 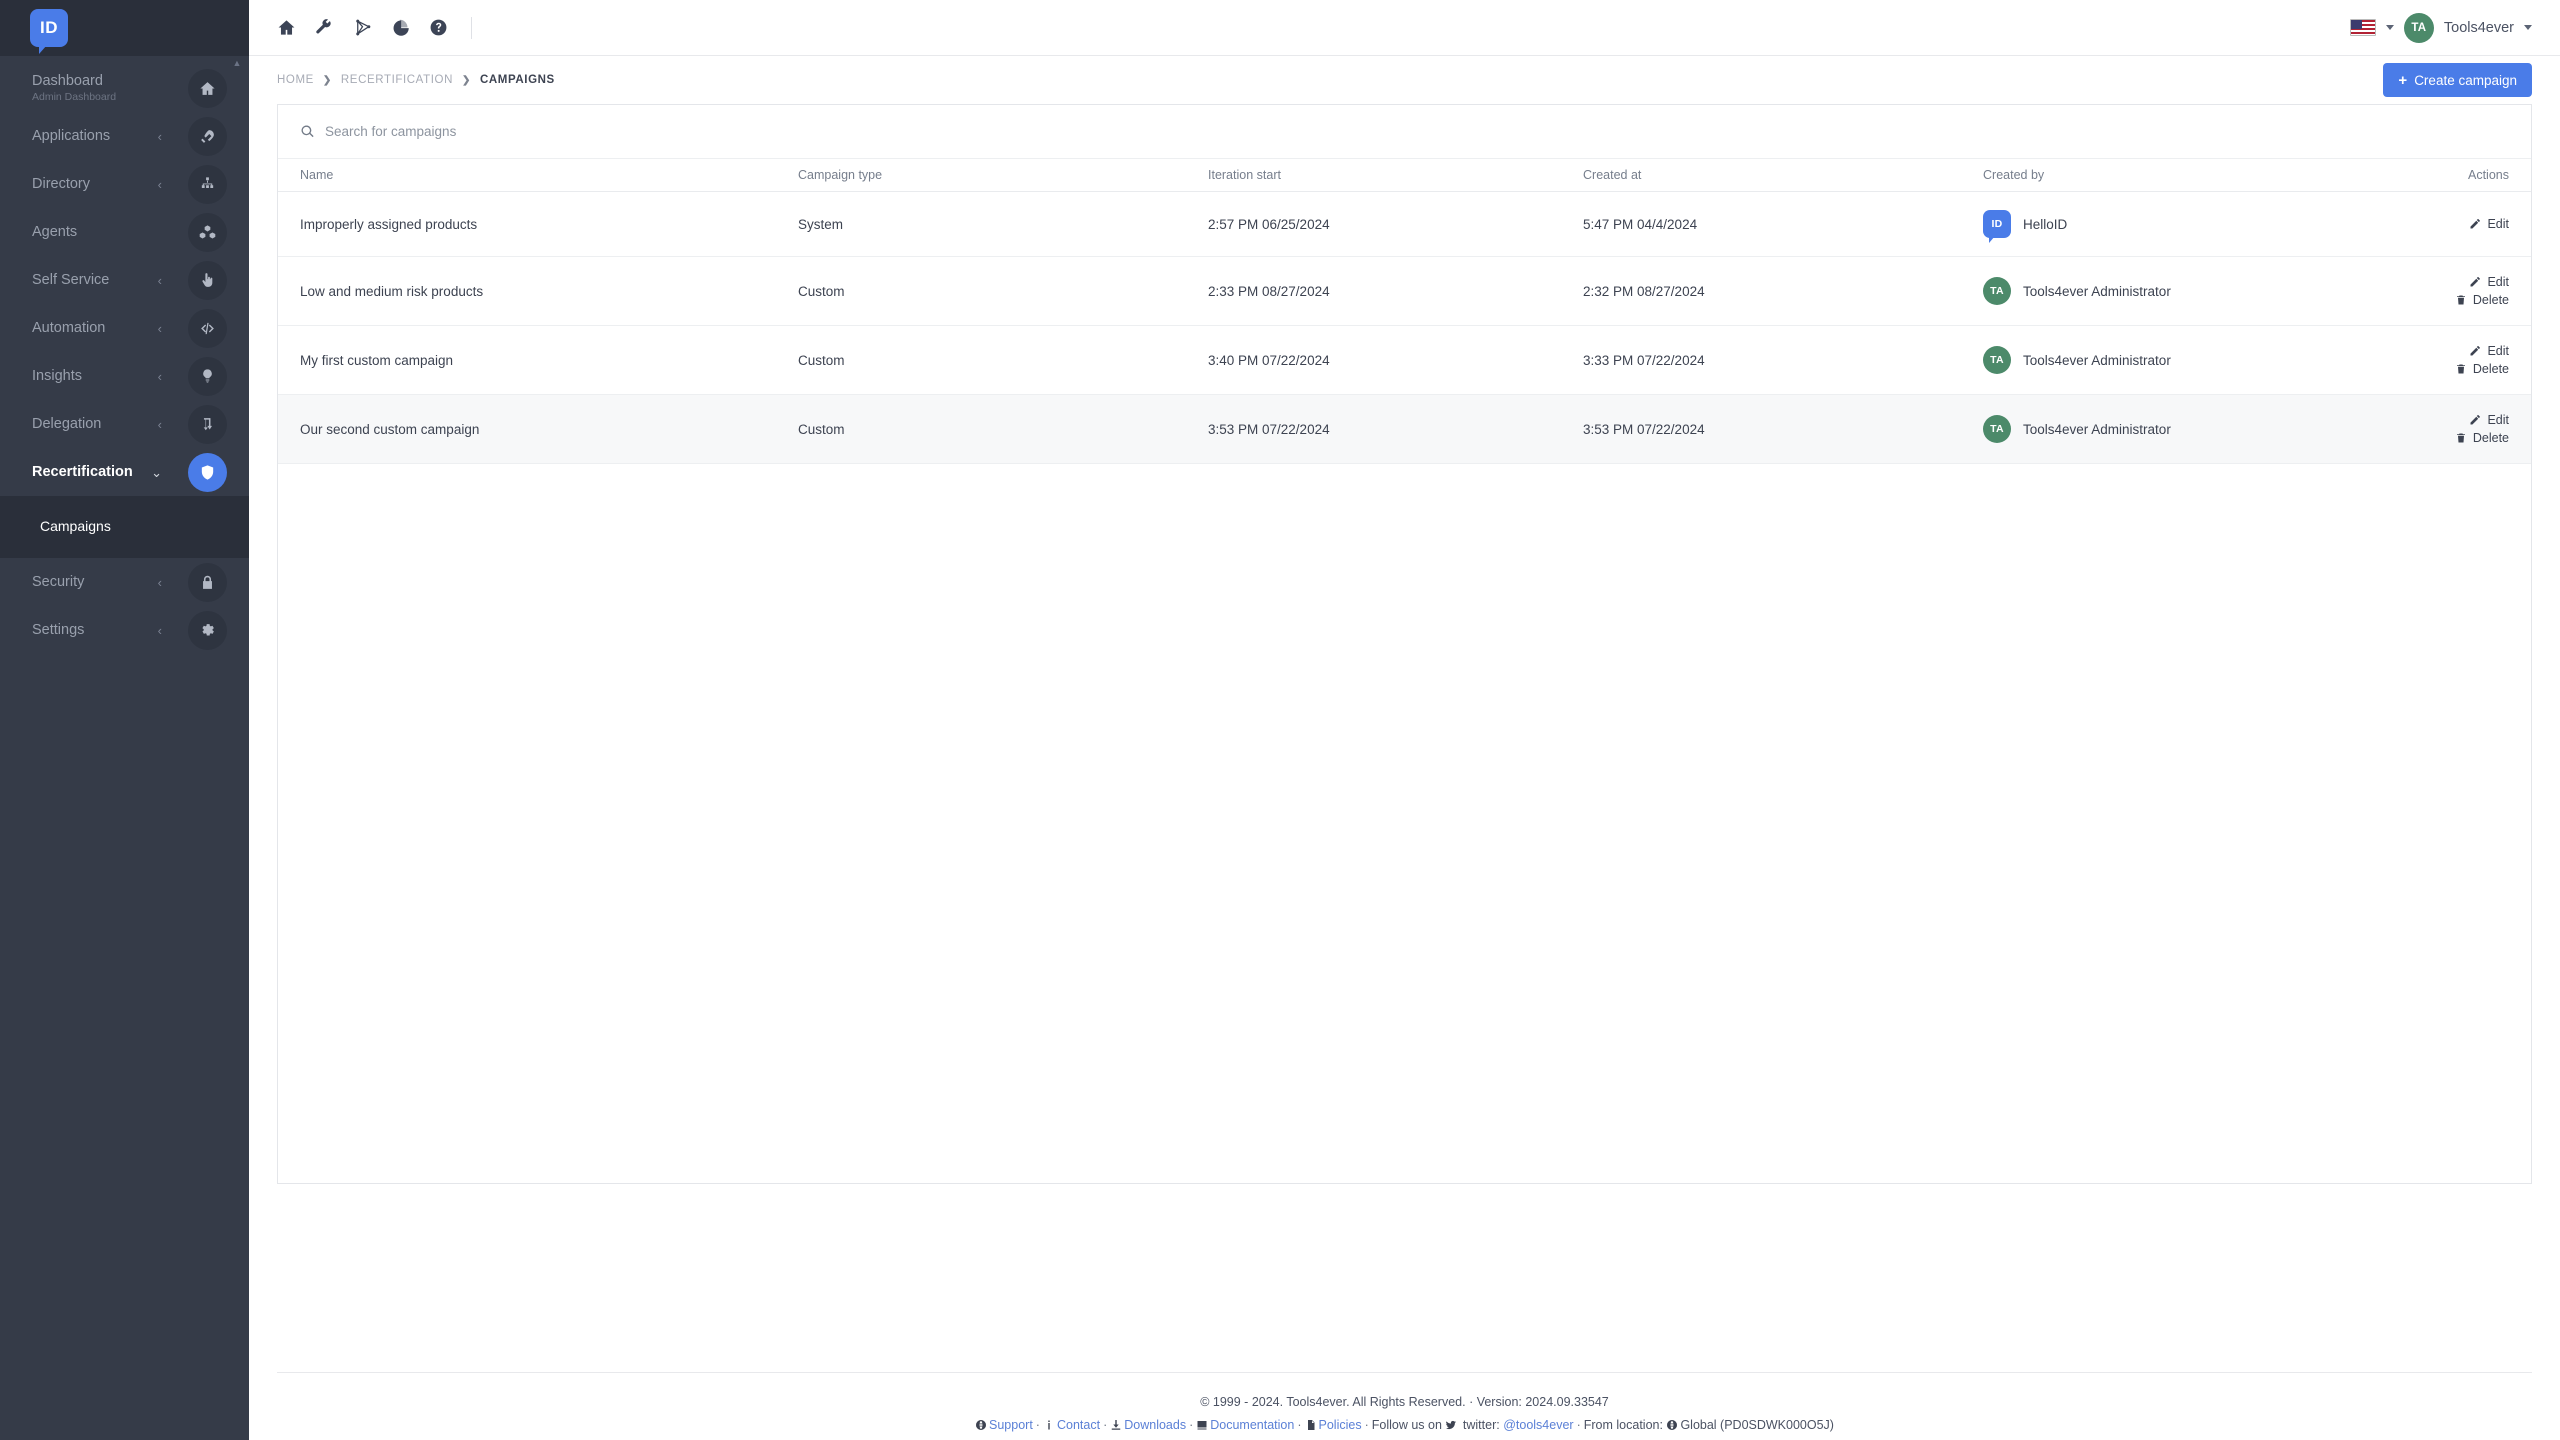 I want to click on footer-link-support: Support, so click(x=1011, y=1425).